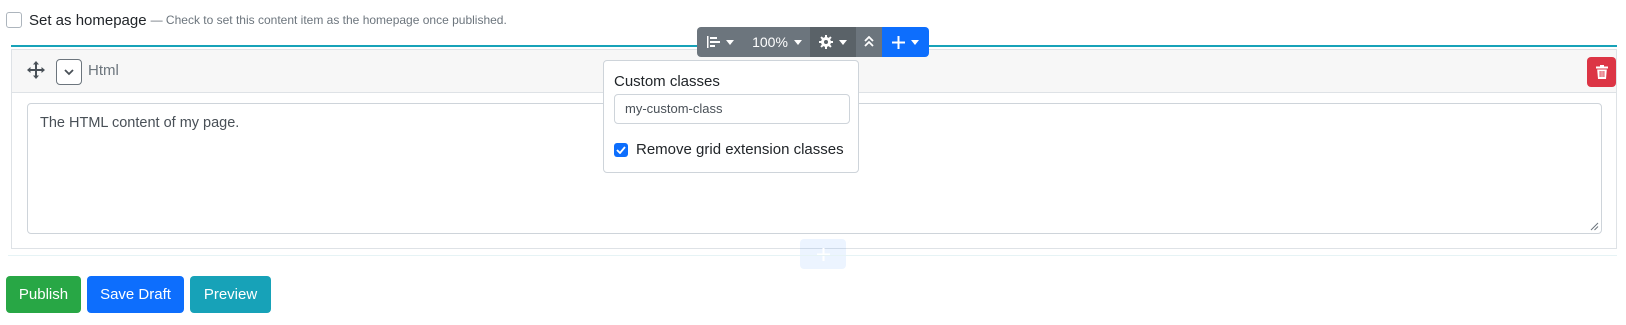 This screenshot has height=325, width=1626. I want to click on checkmark-icon, so click(621, 149).